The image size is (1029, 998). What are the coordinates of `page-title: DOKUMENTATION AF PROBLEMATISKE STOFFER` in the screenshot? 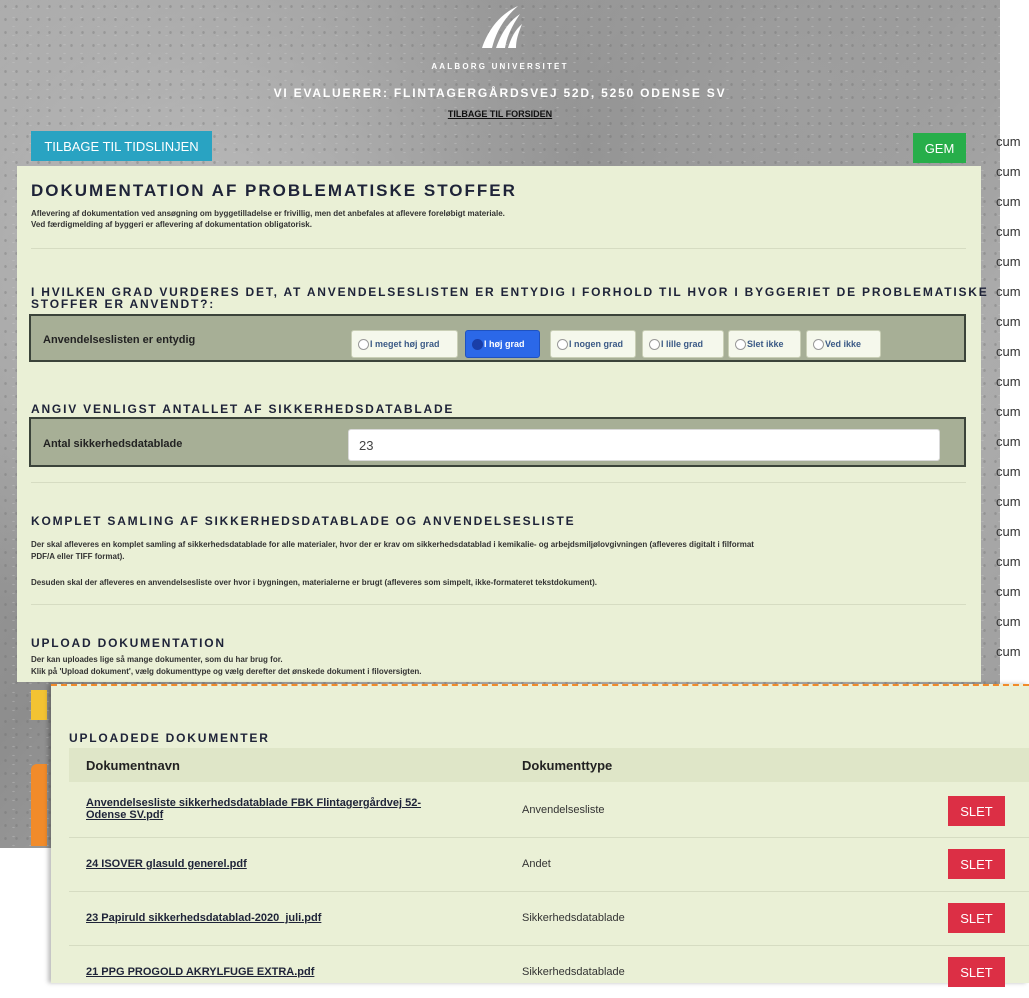 It's located at (274, 190).